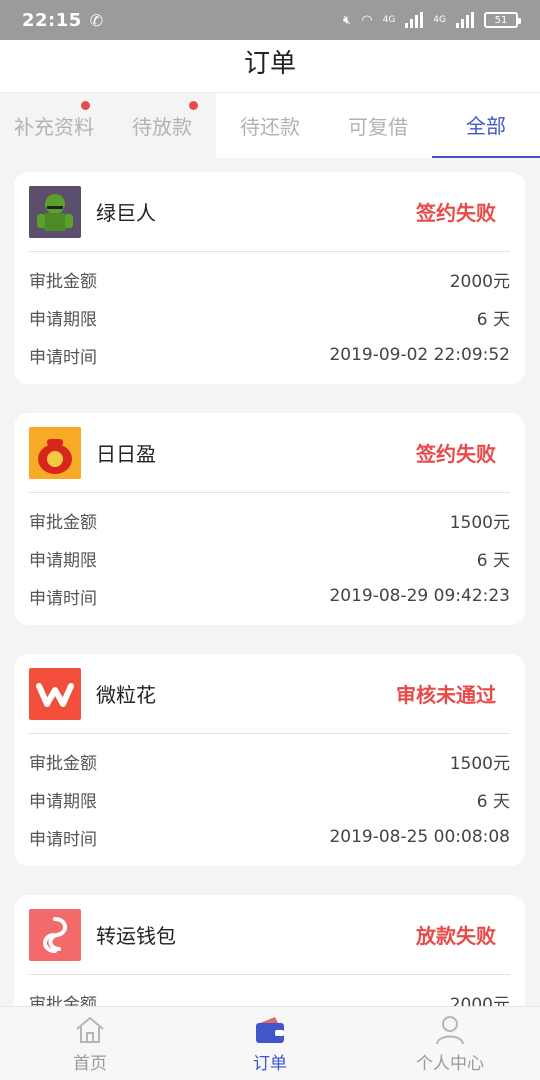 This screenshot has height=1080, width=540. Describe the element at coordinates (270, 20) in the screenshot. I see `status-bar: 22:15 ✆ 🔇︎ ◠ 4G 4G 51` at that location.